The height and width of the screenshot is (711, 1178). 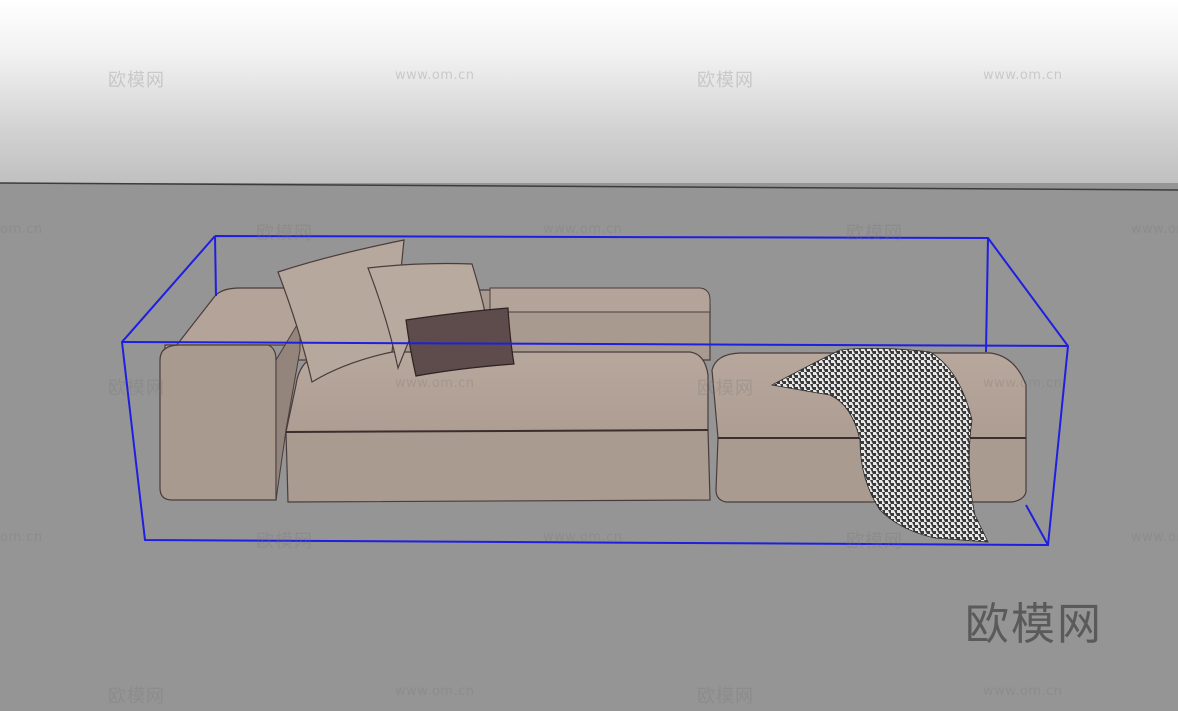 What do you see at coordinates (218, 422) in the screenshot?
I see `left-arm-front` at bounding box center [218, 422].